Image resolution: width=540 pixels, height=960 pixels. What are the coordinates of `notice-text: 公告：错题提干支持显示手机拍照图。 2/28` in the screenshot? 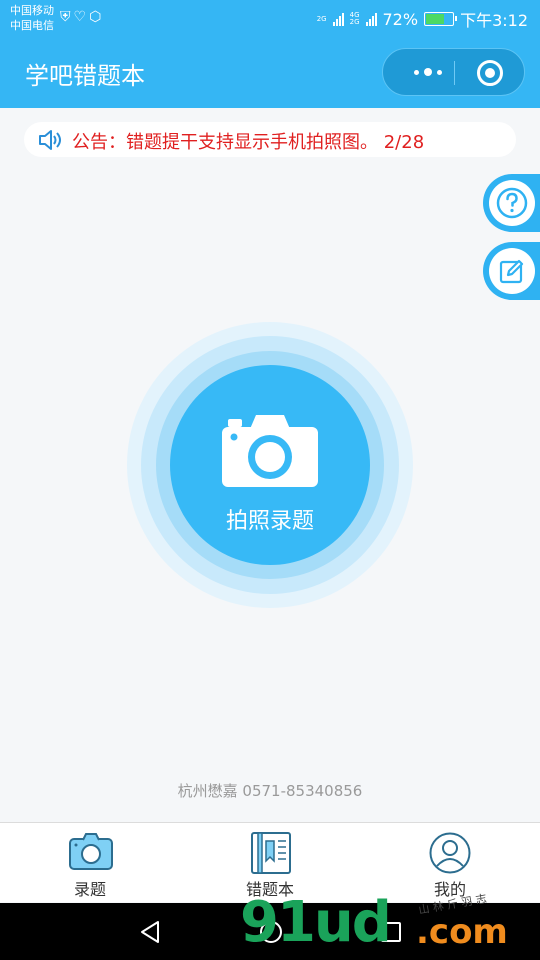 It's located at (248, 142).